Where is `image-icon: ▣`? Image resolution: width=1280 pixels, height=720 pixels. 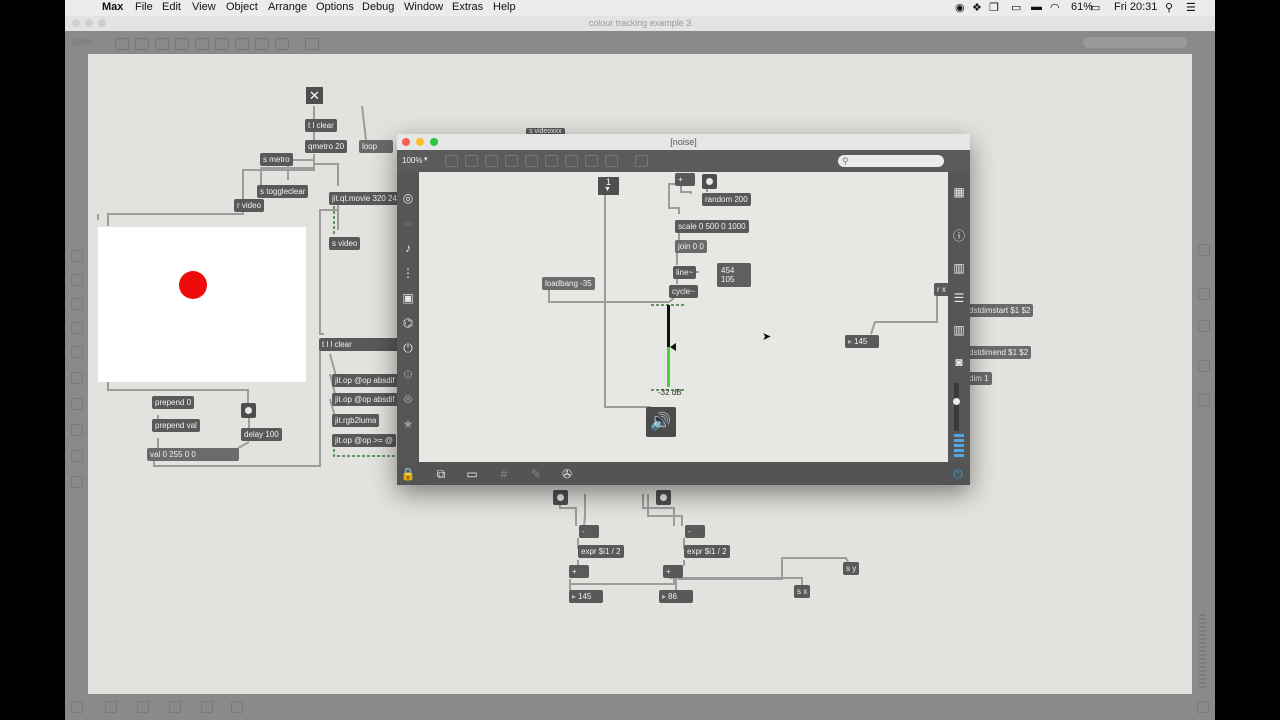 image-icon: ▣ is located at coordinates (408, 298).